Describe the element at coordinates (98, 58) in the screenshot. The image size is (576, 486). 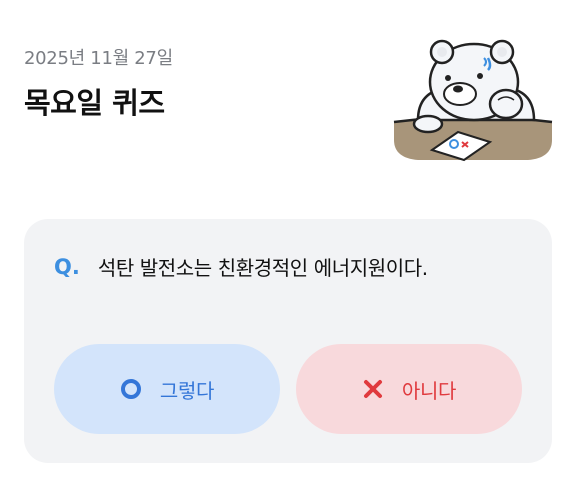
I see `quiz-date: 2025년 11월 27일` at that location.